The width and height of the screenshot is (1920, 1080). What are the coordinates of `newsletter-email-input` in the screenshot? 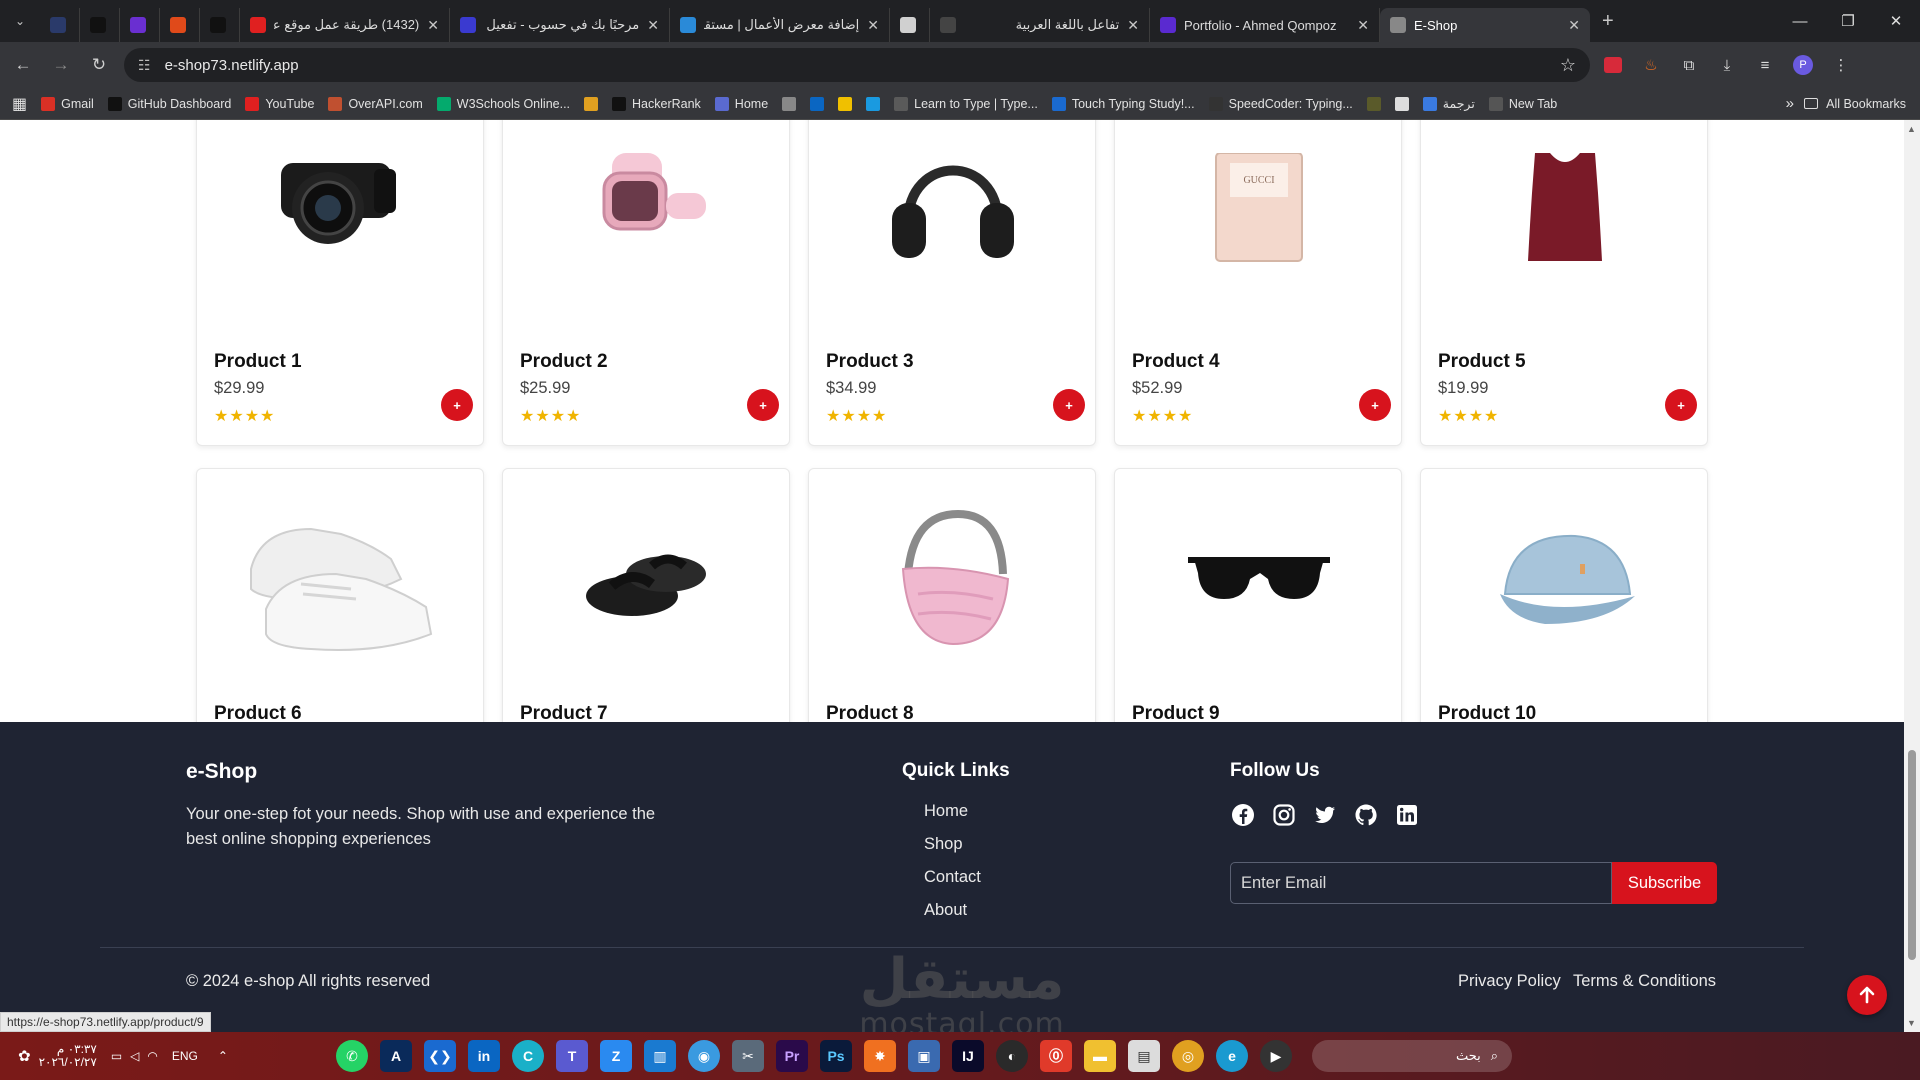 It's located at (1421, 883).